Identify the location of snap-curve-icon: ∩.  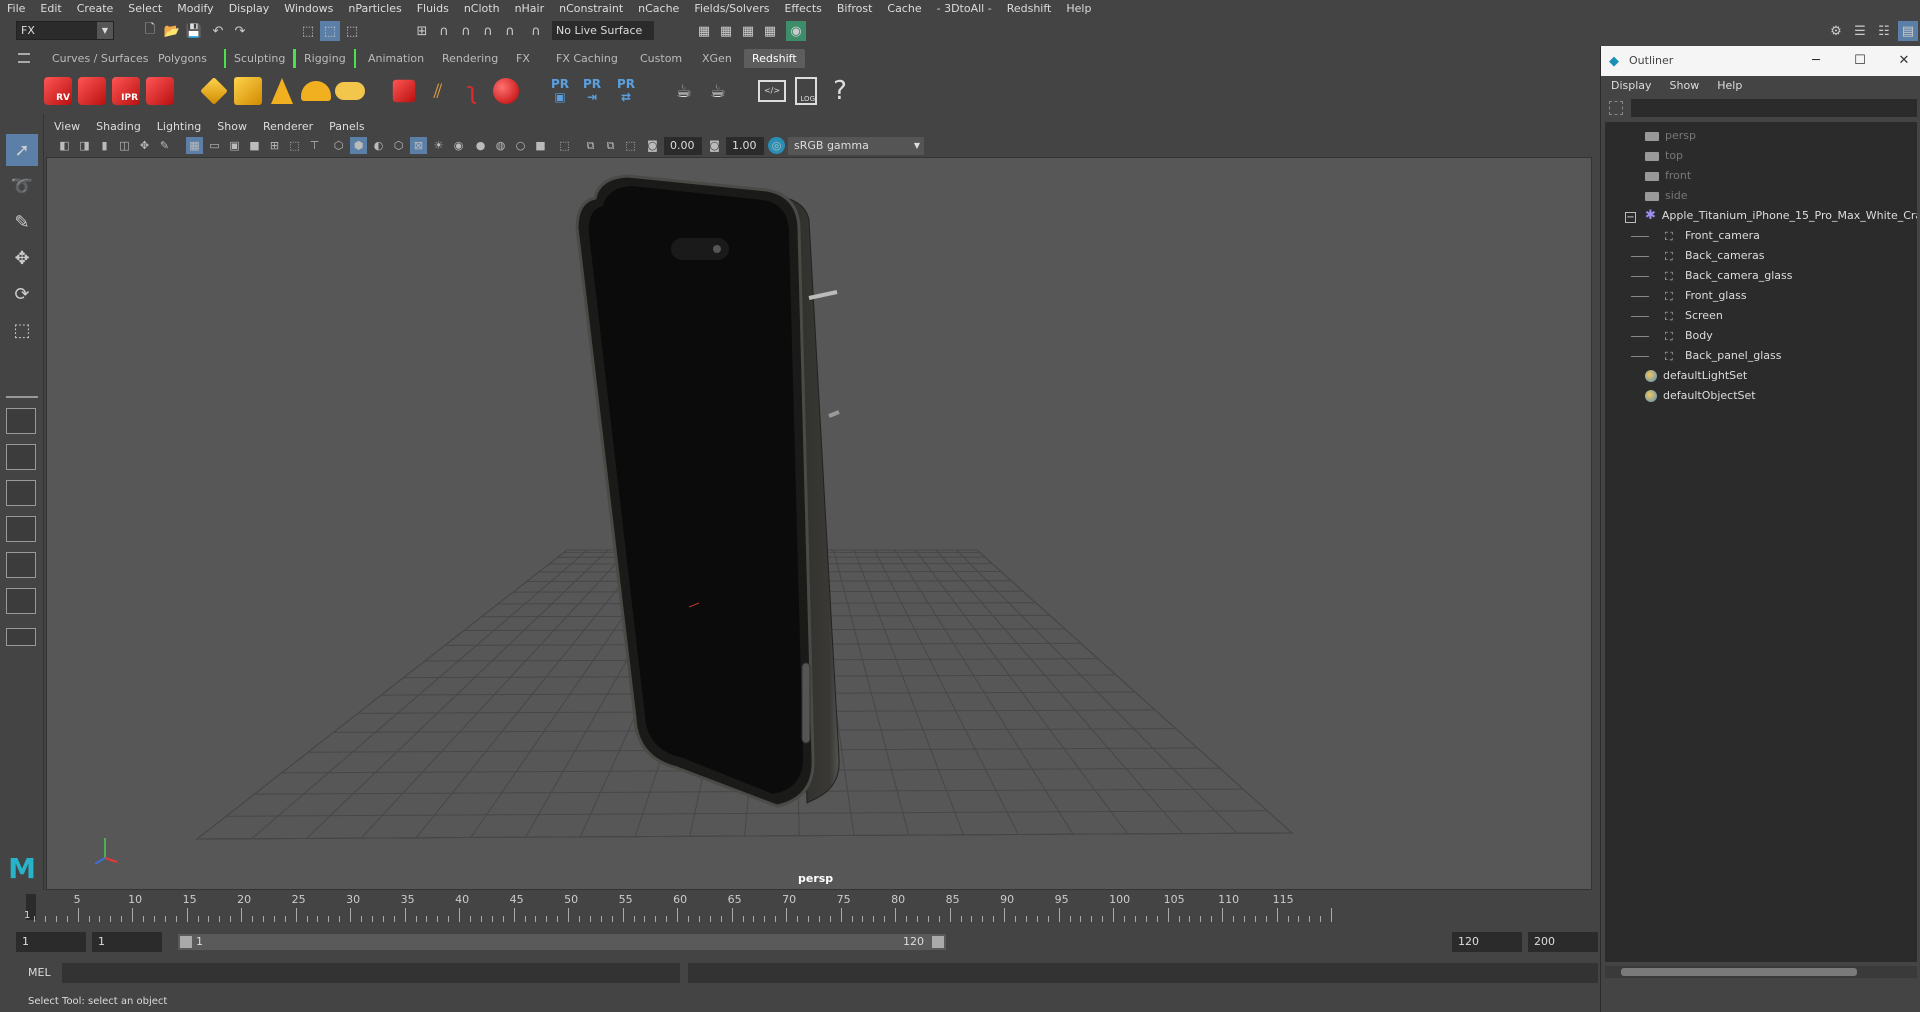
(444, 31).